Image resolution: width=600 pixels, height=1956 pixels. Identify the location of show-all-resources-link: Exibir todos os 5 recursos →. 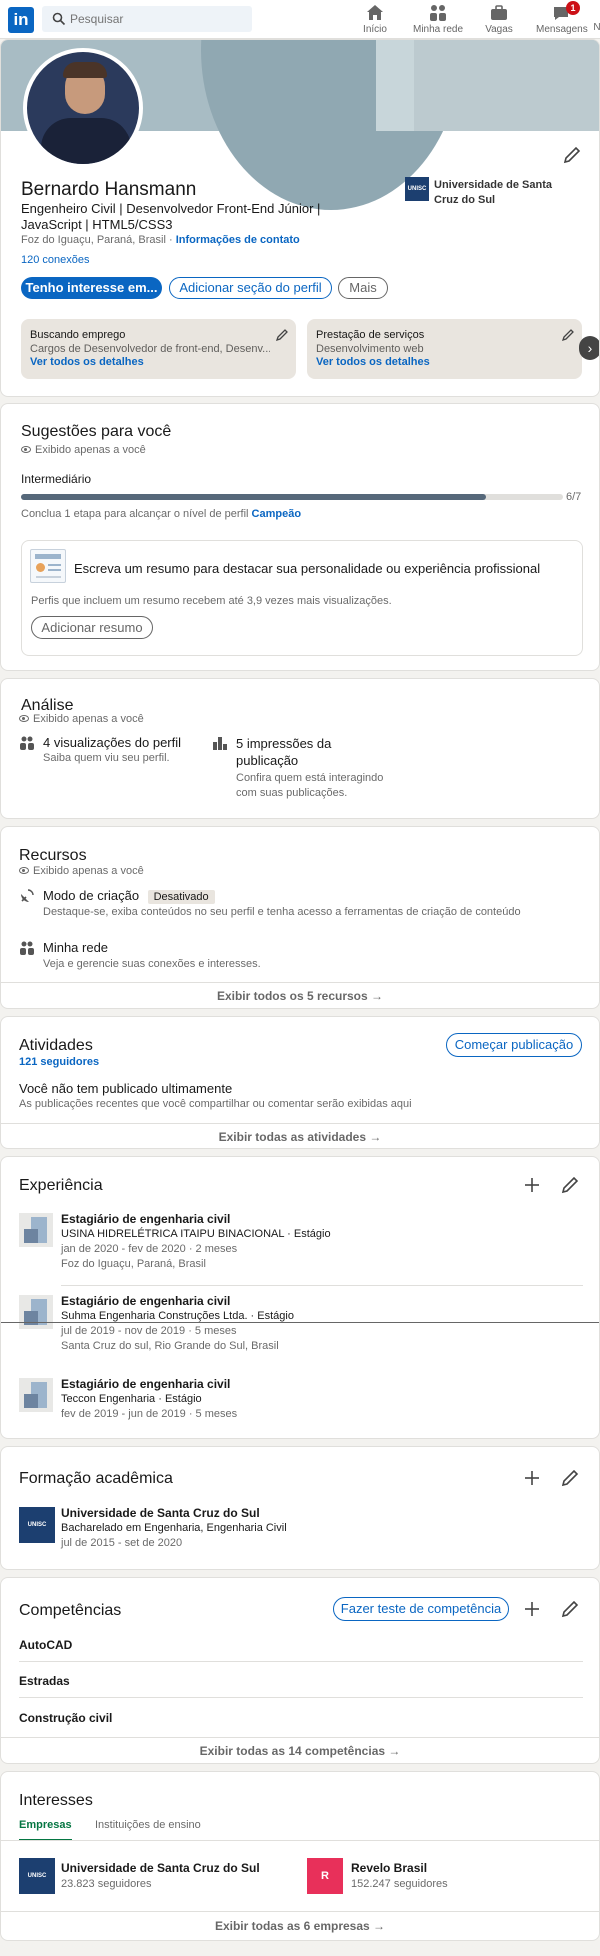
(300, 996).